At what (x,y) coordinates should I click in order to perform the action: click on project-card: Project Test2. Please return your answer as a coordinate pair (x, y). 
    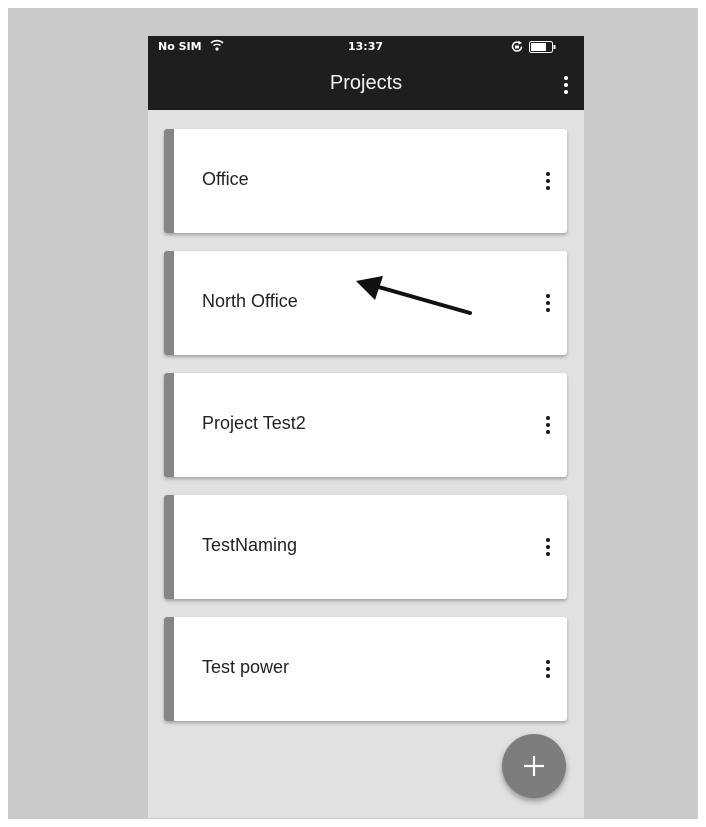
    Looking at the image, I should click on (365, 425).